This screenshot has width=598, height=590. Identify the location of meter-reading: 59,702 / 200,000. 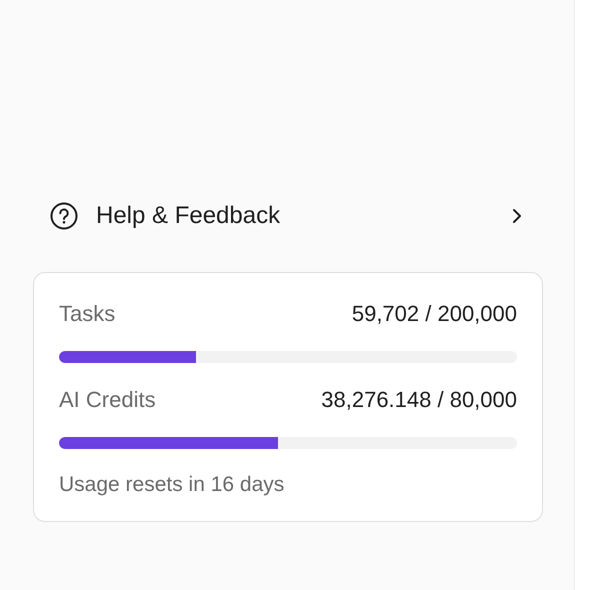
(434, 314).